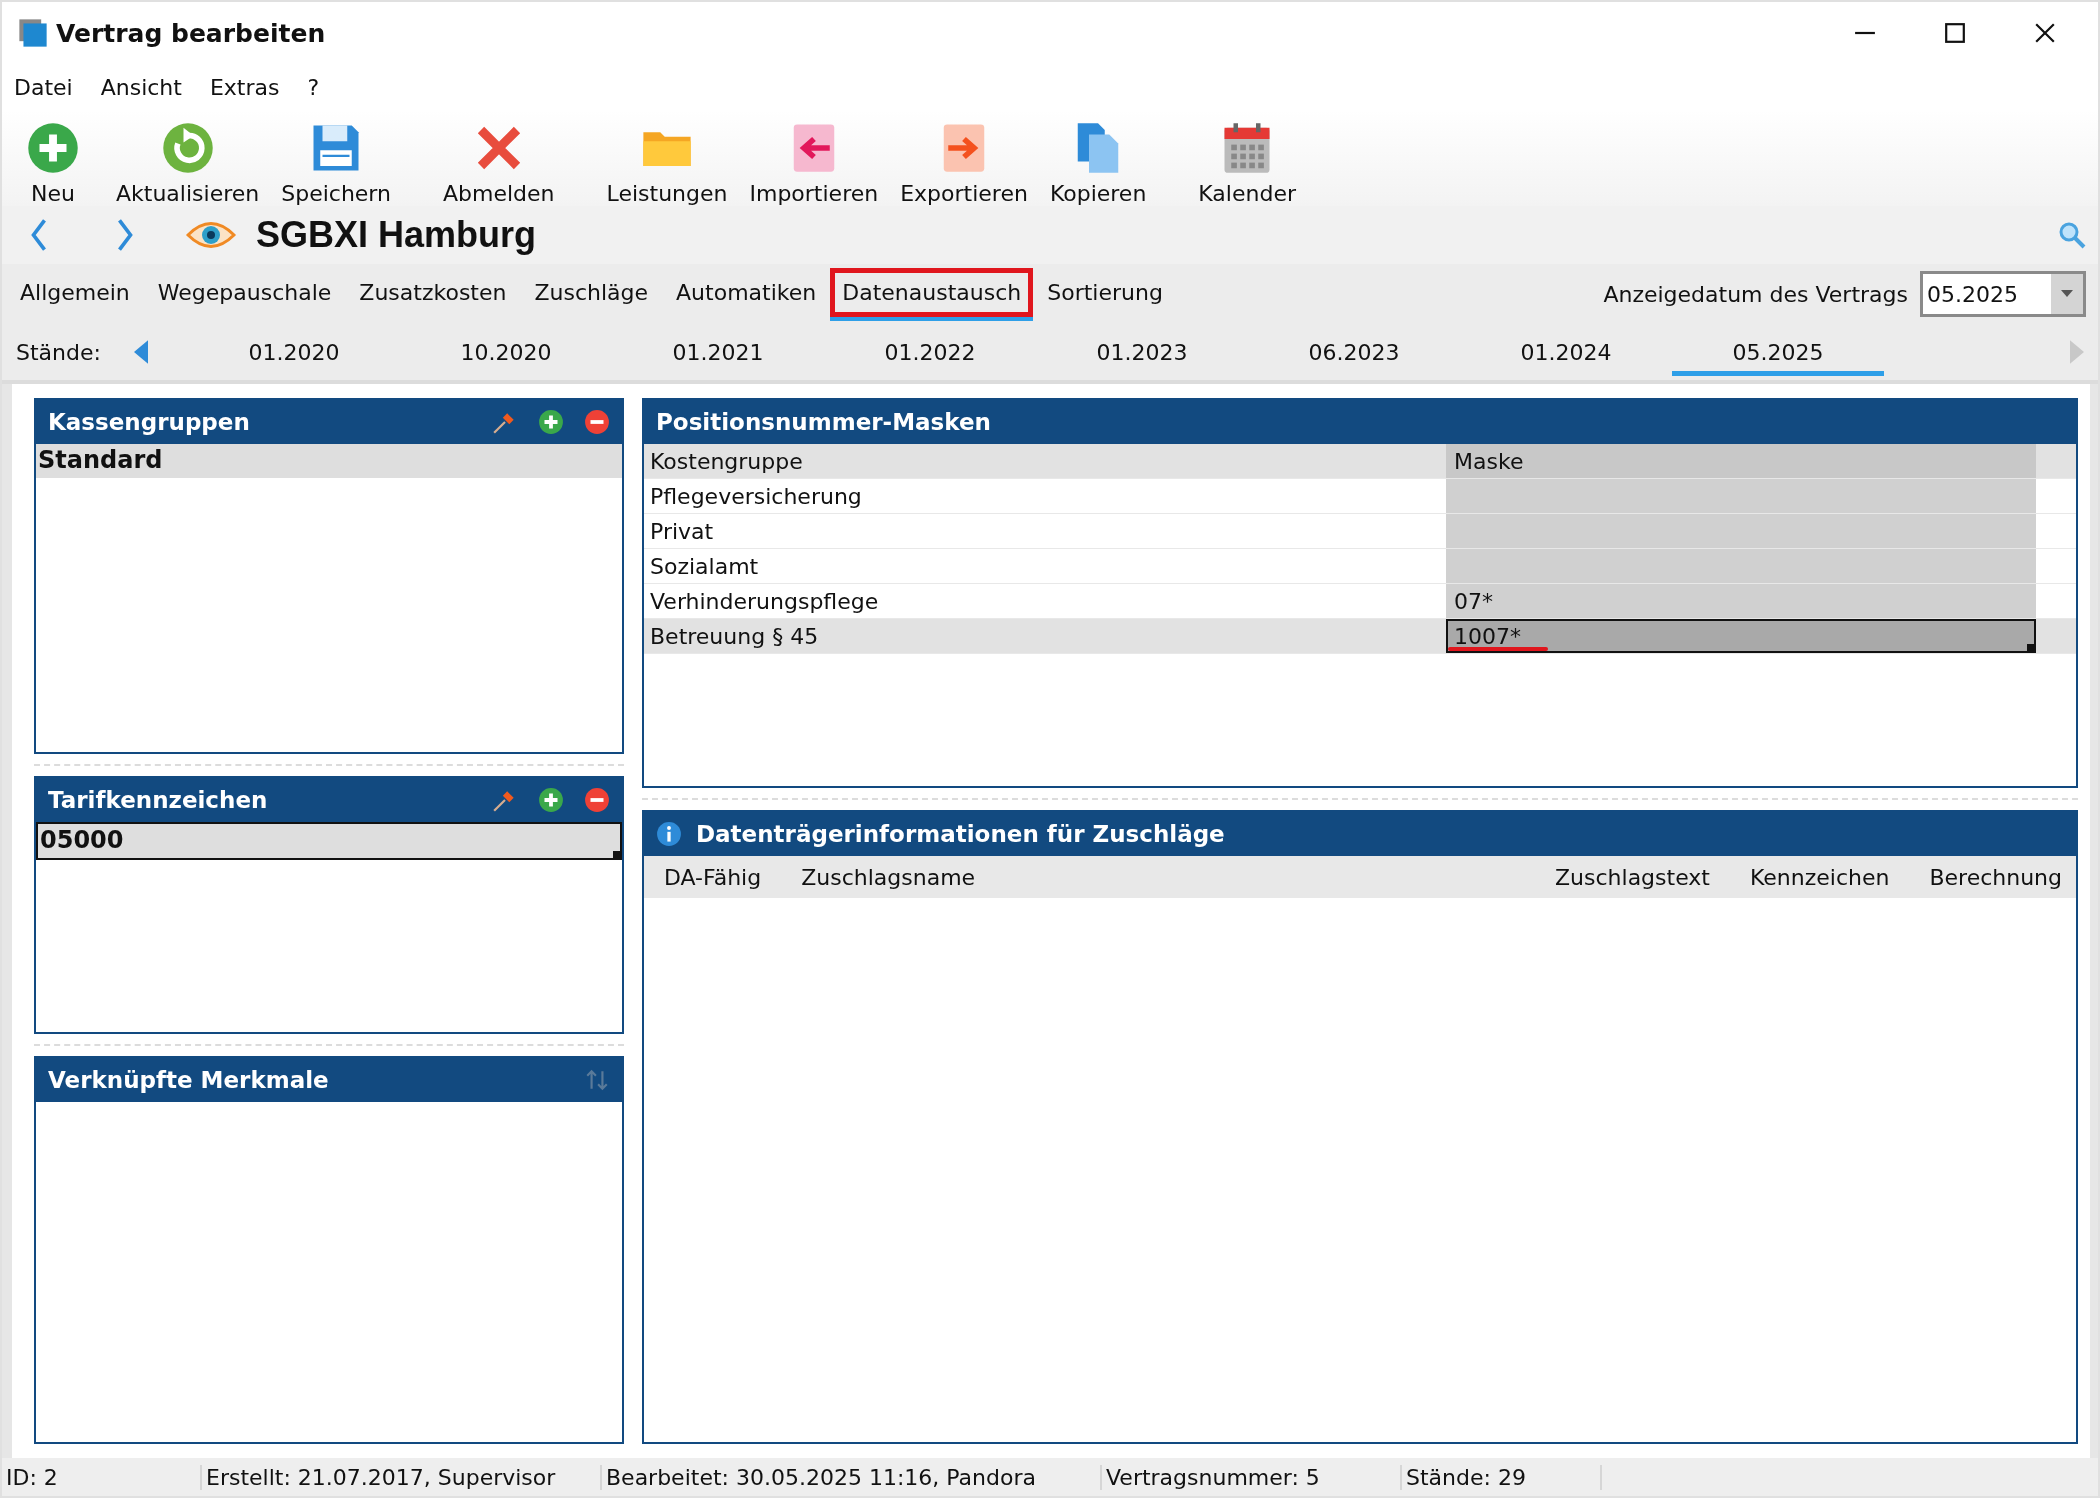  I want to click on status-text: Stände: 29, so click(1502, 1477).